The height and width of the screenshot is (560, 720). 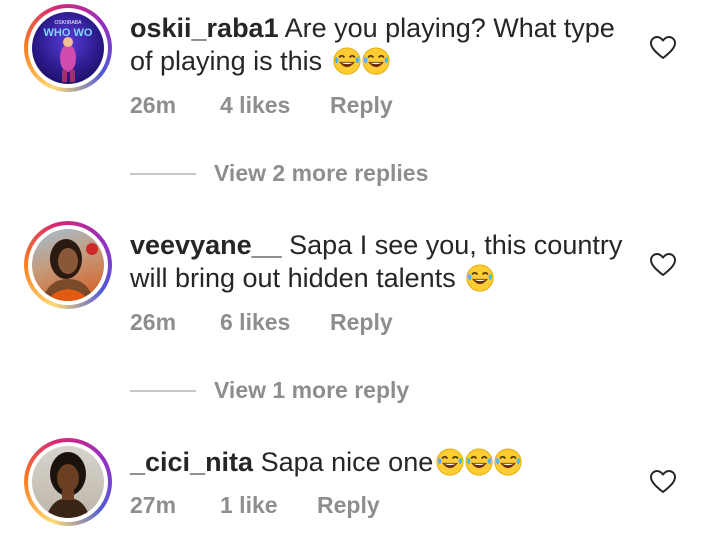 What do you see at coordinates (321, 173) in the screenshot?
I see `view-replies-label: View 2 more replies` at bounding box center [321, 173].